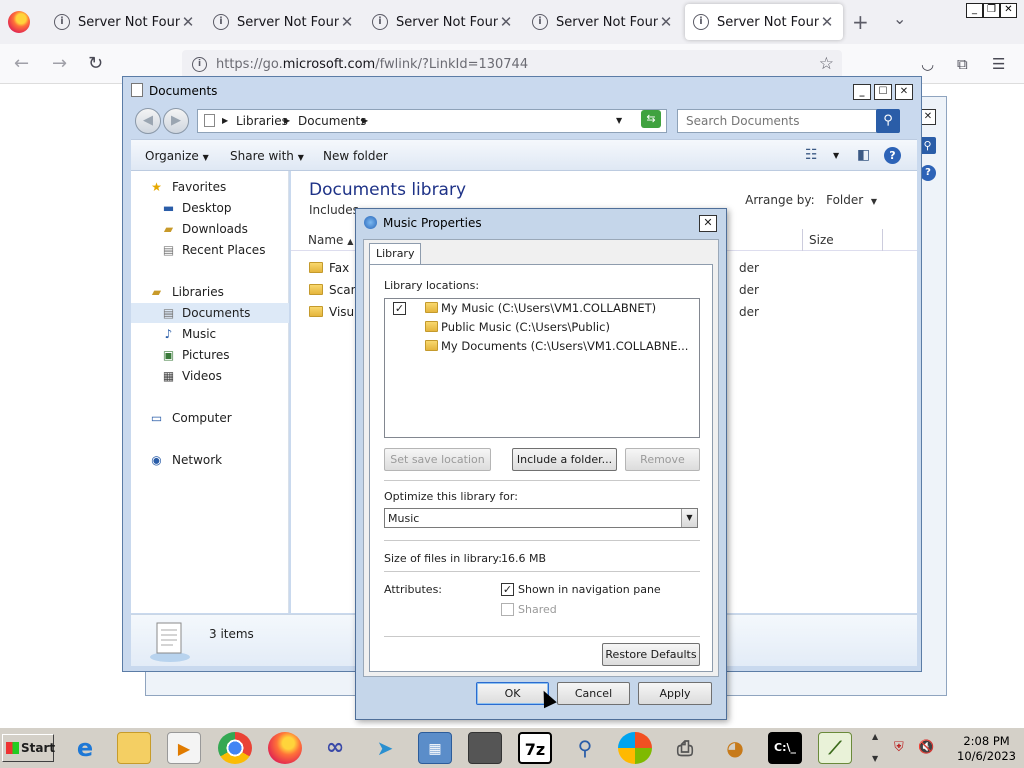 The height and width of the screenshot is (768, 1024). What do you see at coordinates (59, 63) in the screenshot?
I see `forward-arrow-icon: →` at bounding box center [59, 63].